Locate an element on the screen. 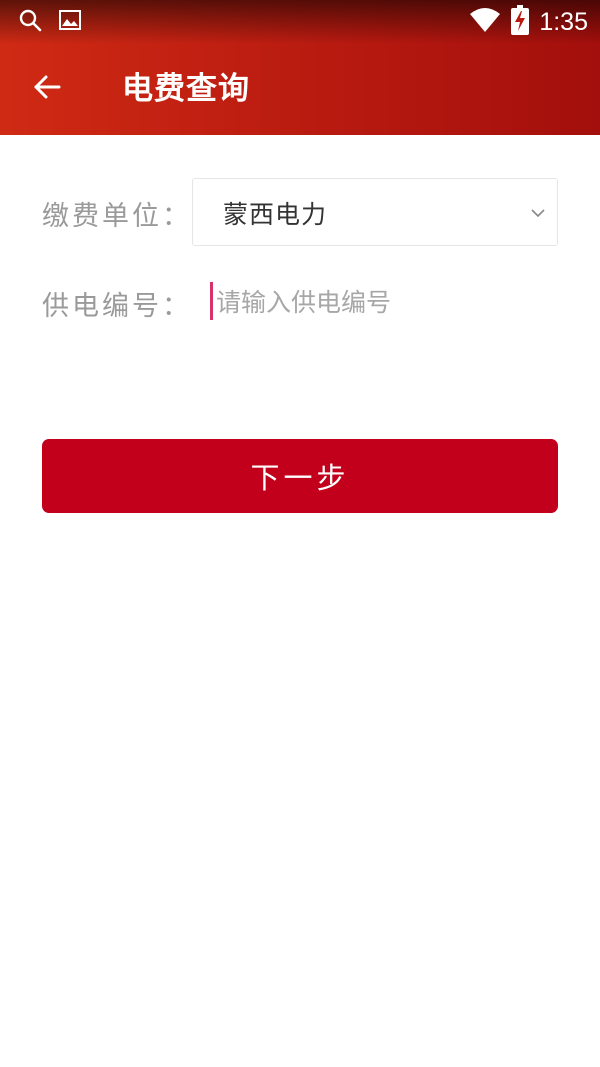  supply-number-input is located at coordinates (381, 302).